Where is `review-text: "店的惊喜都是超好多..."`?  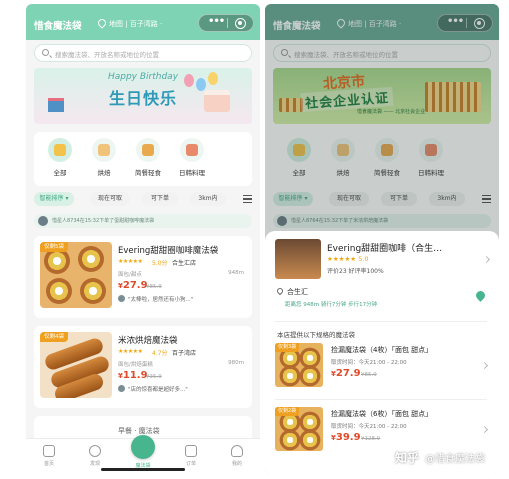
review-text: "店的惊喜都是超好多..." is located at coordinates (158, 390).